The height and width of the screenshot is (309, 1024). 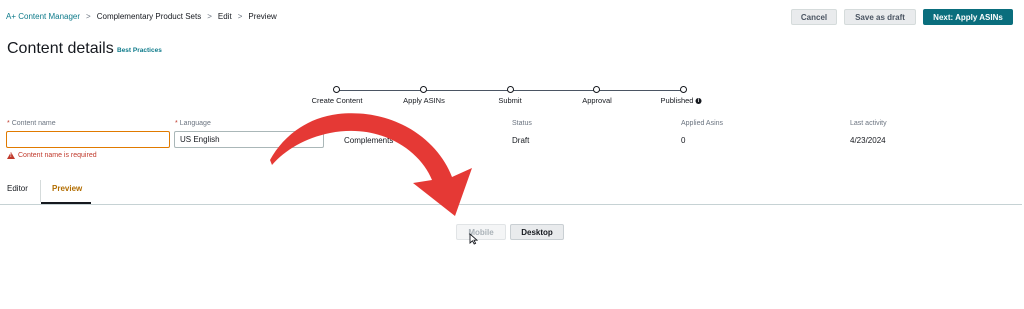 What do you see at coordinates (225, 16) in the screenshot?
I see `breadcrumb-item-edit: Edit` at bounding box center [225, 16].